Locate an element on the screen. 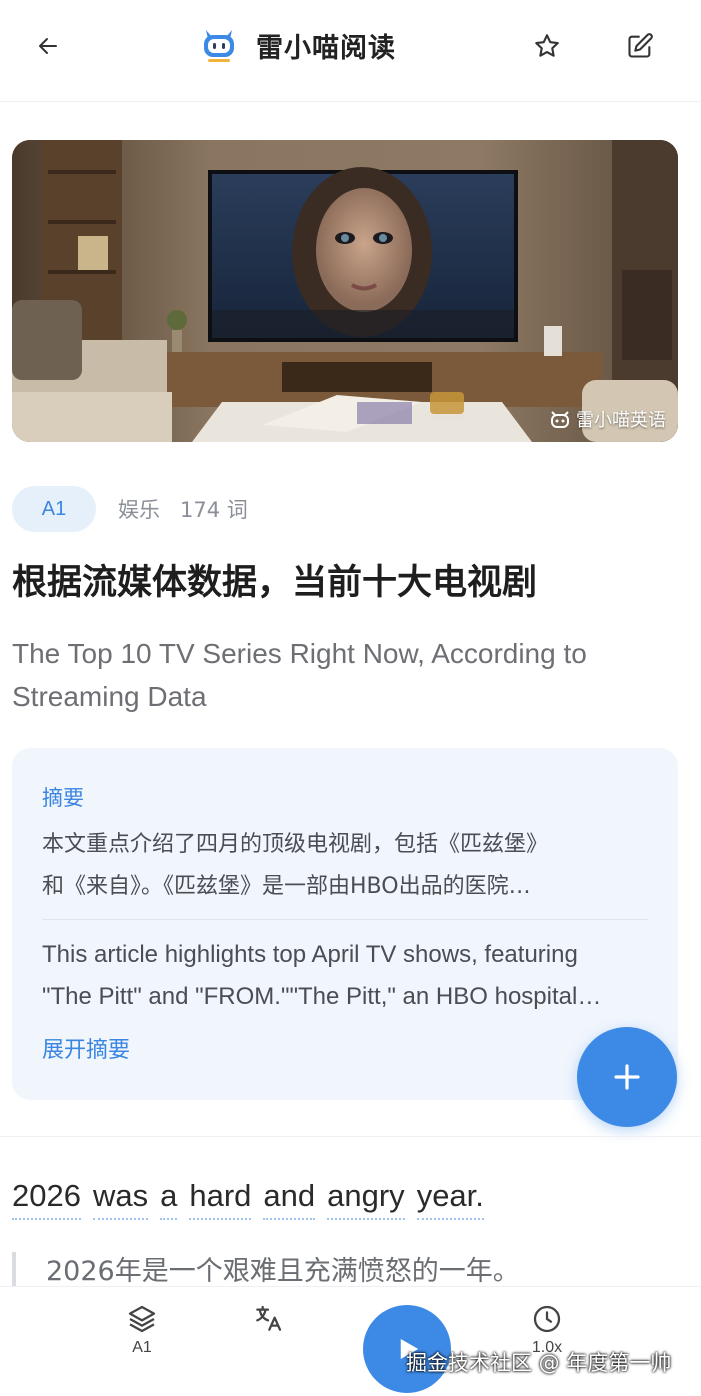 This screenshot has width=701, height=1396. plus-icon is located at coordinates (627, 1077).